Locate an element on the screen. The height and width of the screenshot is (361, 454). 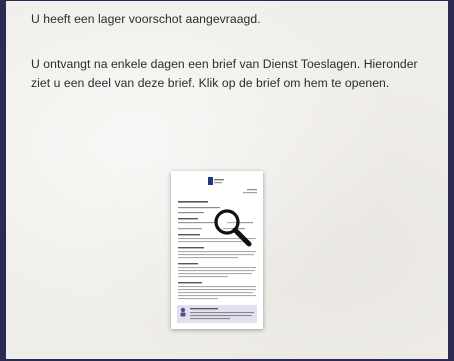
letter-thumbnail is located at coordinates (217, 250).